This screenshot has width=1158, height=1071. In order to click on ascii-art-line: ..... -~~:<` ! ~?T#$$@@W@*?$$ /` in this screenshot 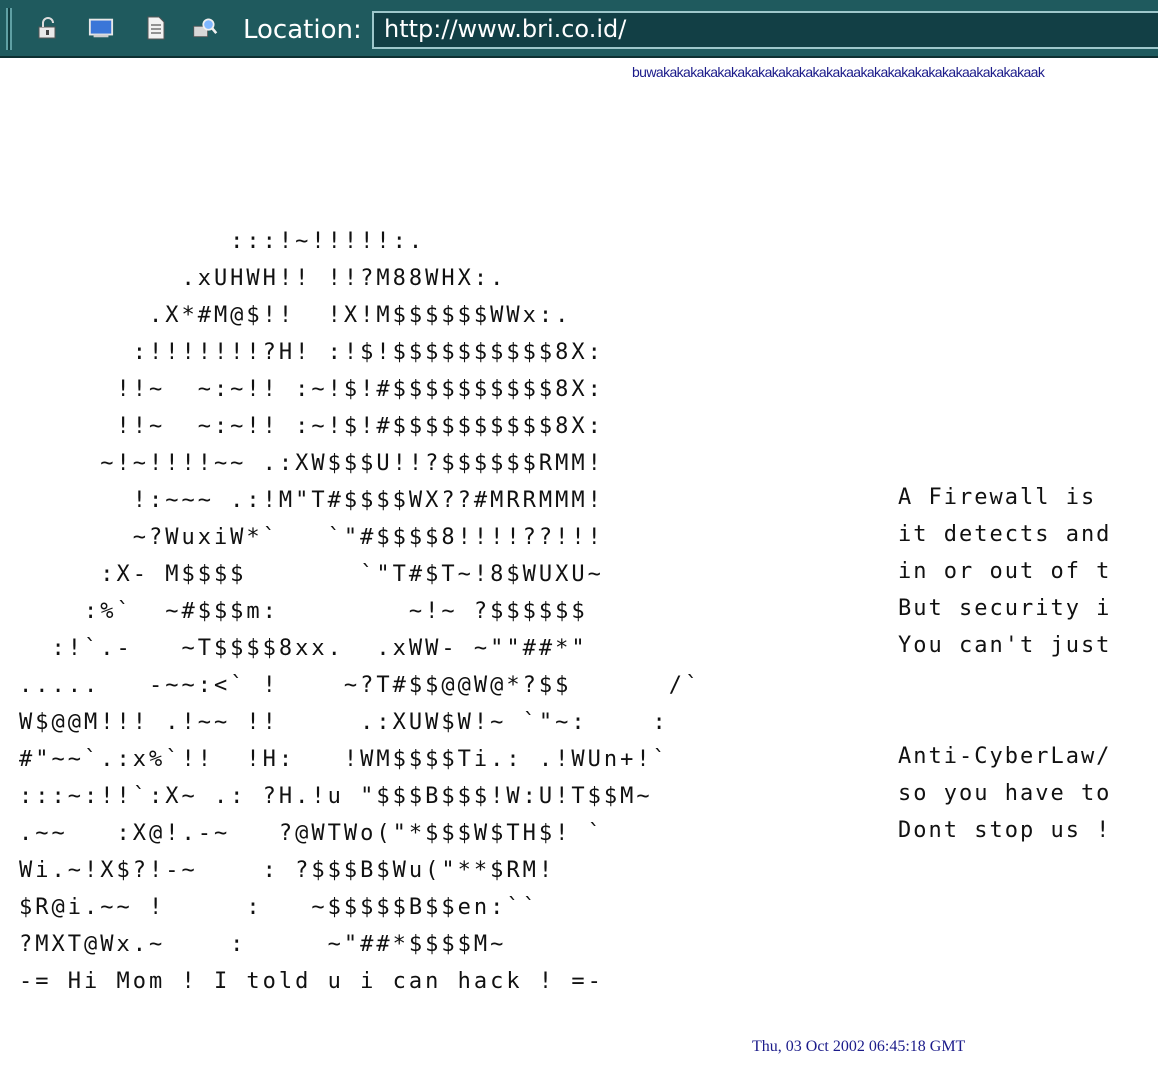, I will do `click(360, 685)`.